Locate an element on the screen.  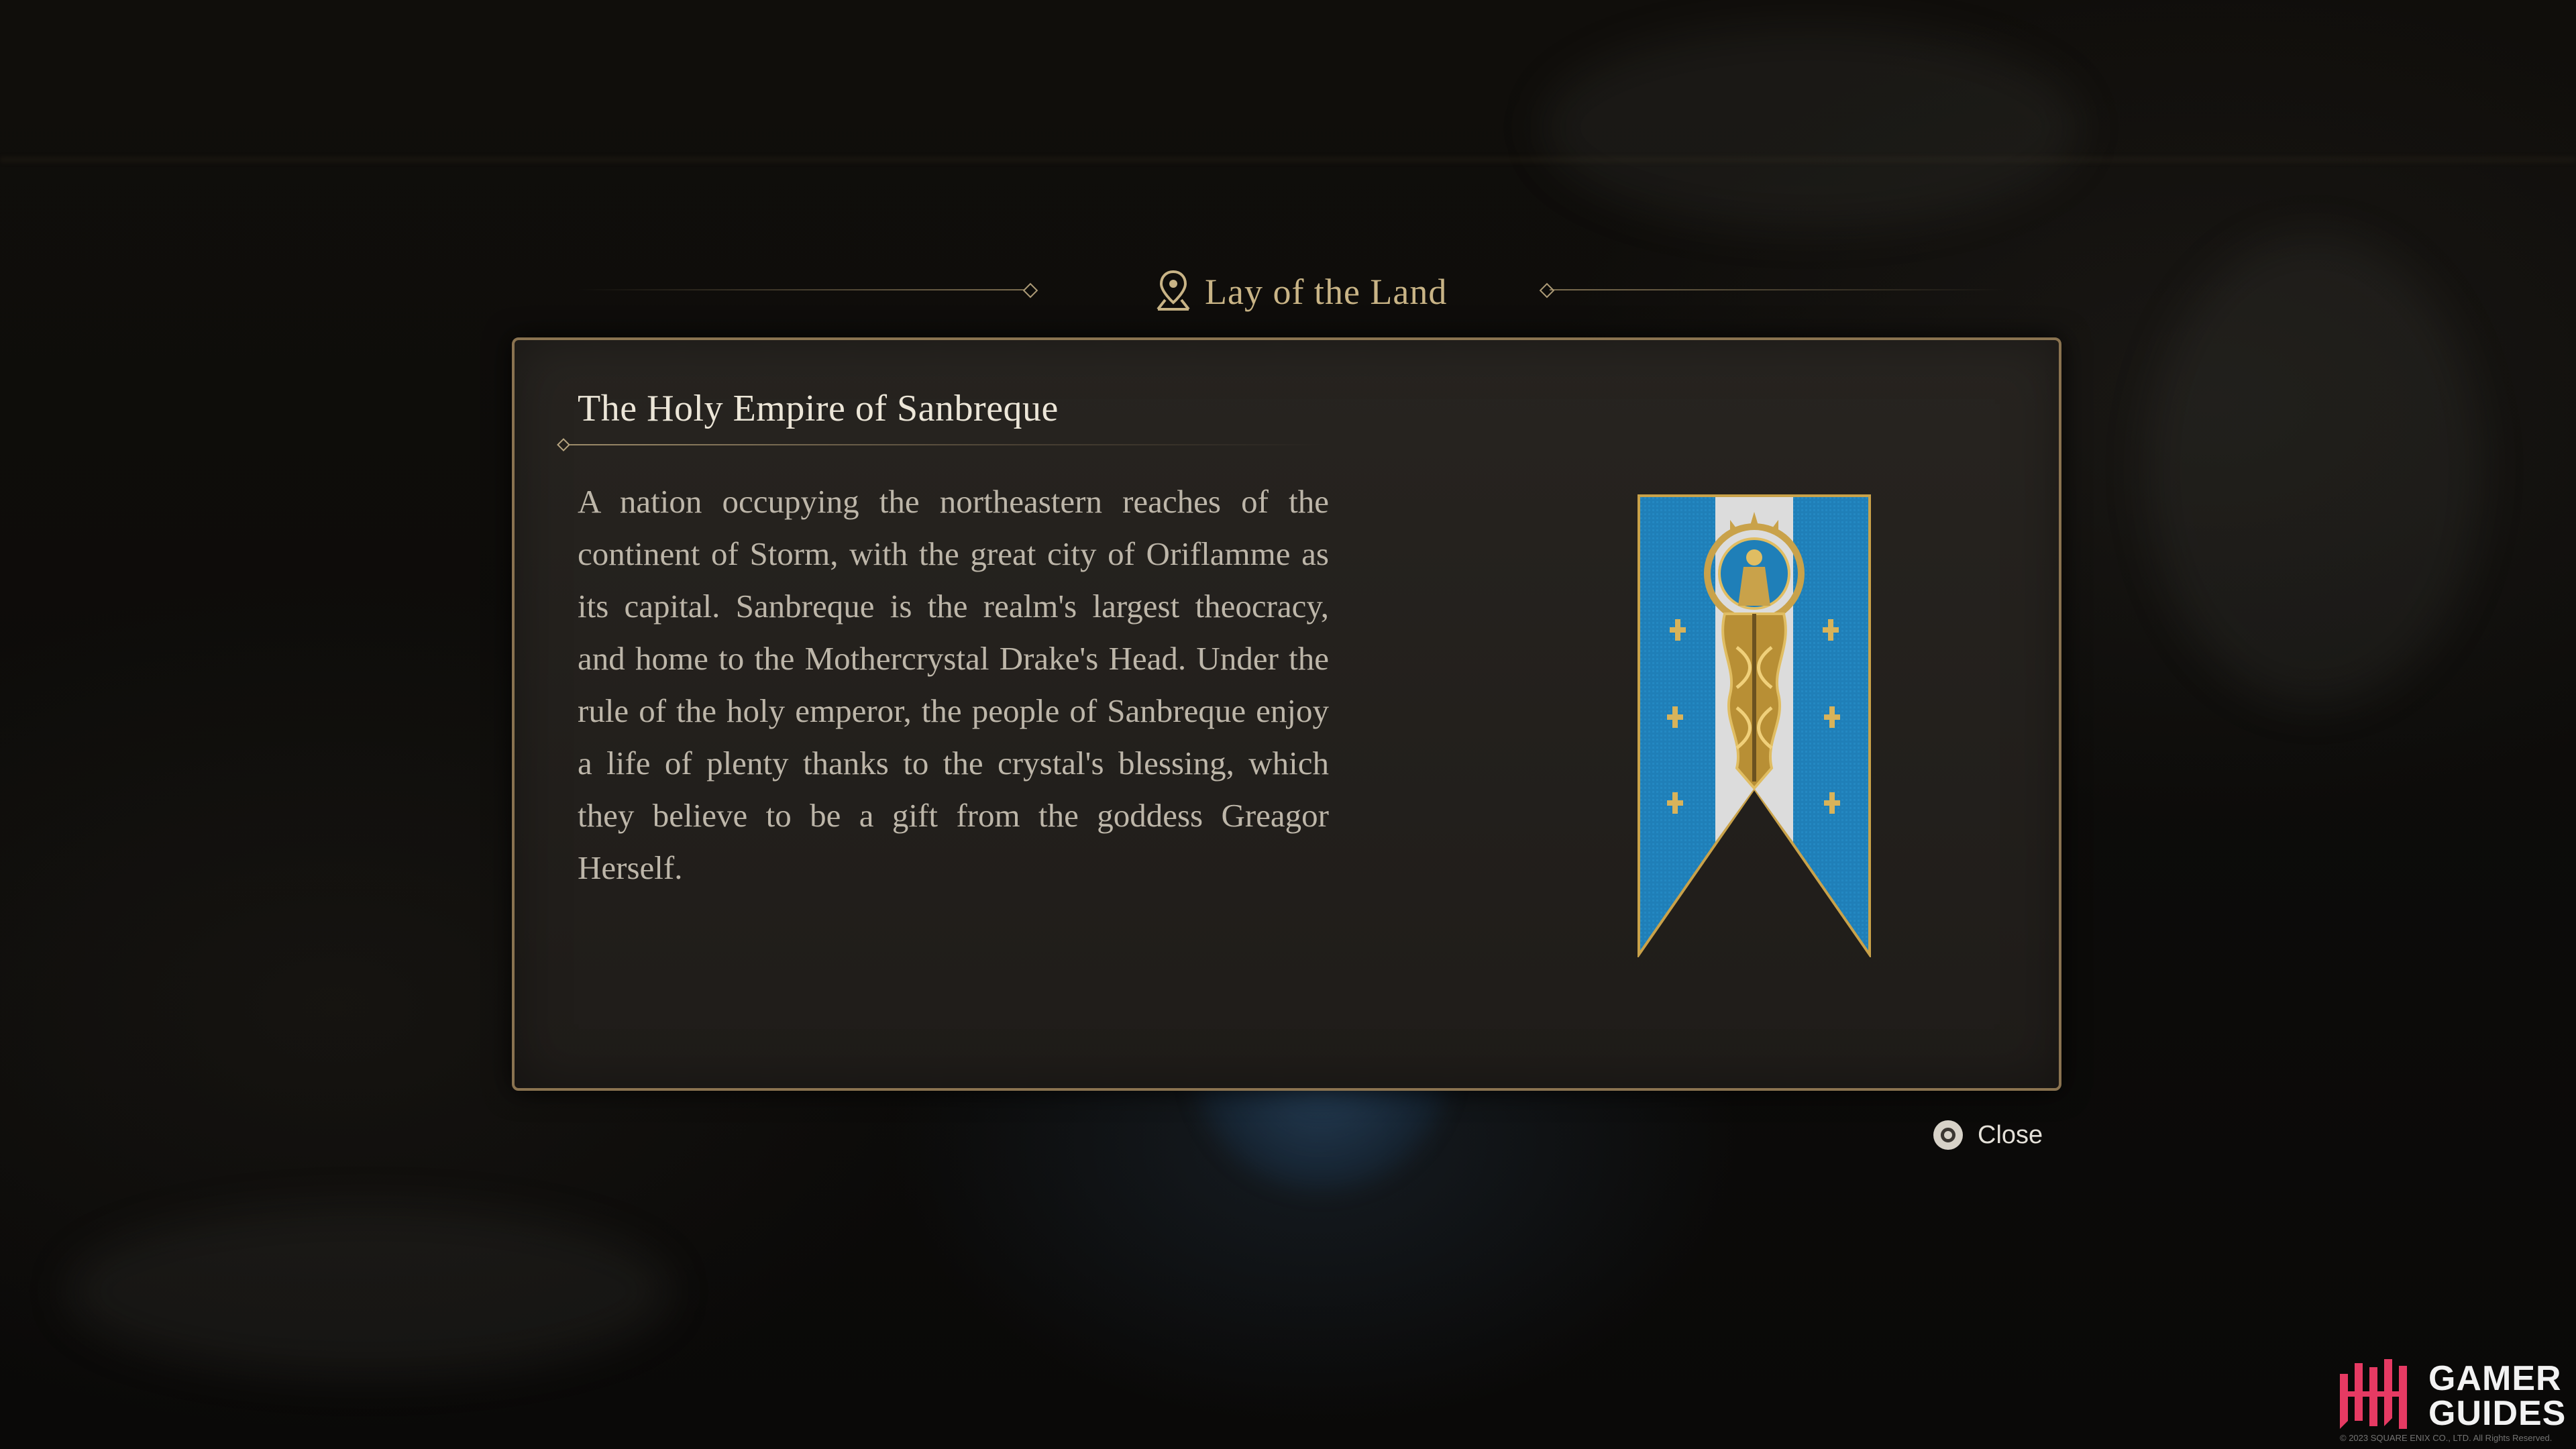
header-line-right is located at coordinates (1778, 289).